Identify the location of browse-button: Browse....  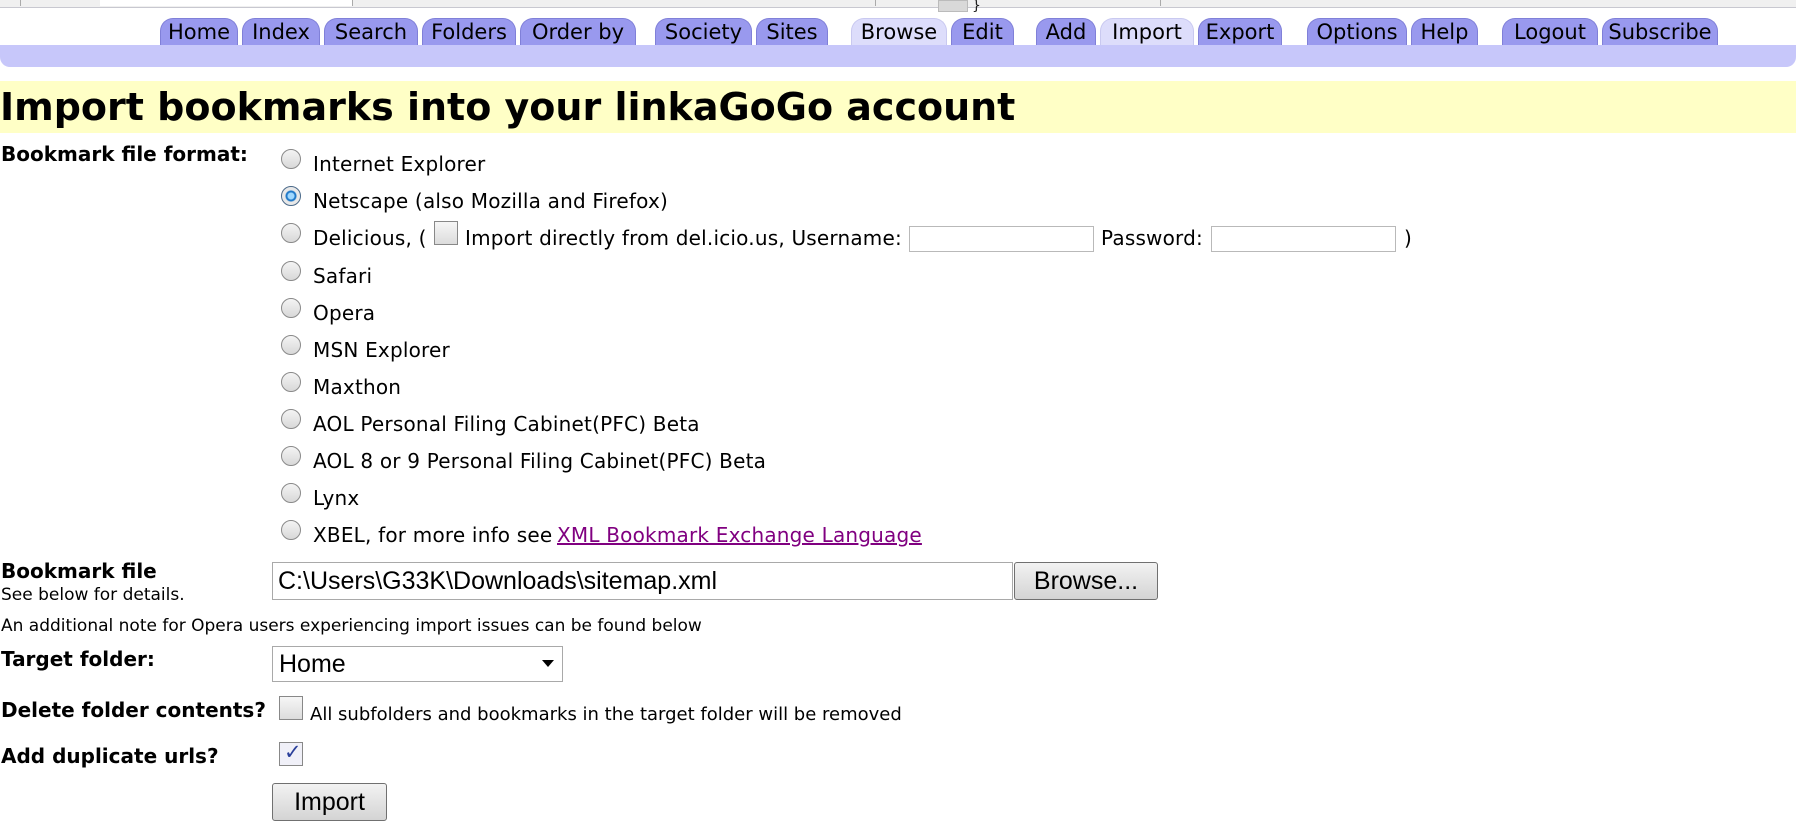
(1086, 581).